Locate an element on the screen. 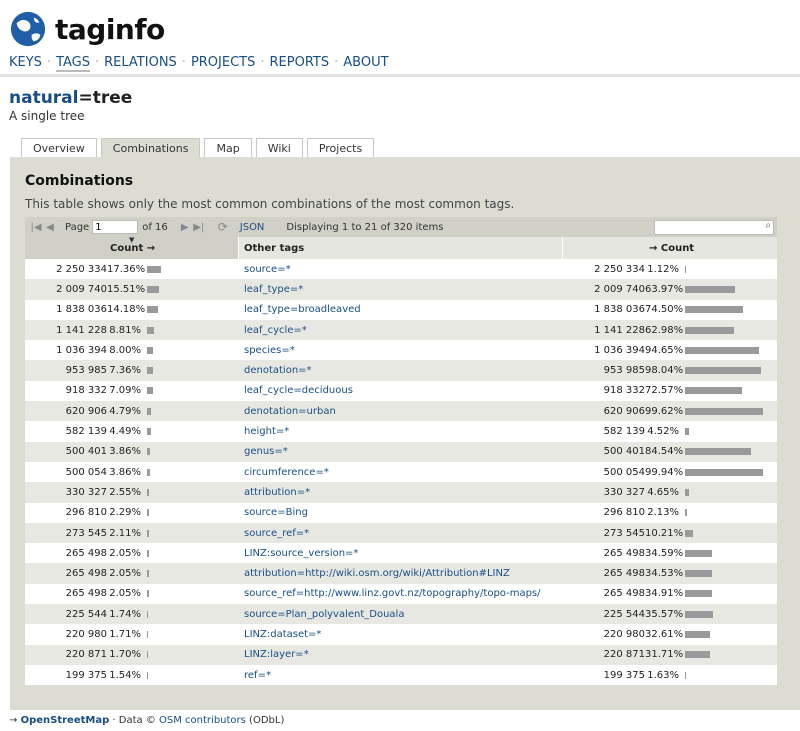 The width and height of the screenshot is (800, 731). tab-map: Map is located at coordinates (228, 148).